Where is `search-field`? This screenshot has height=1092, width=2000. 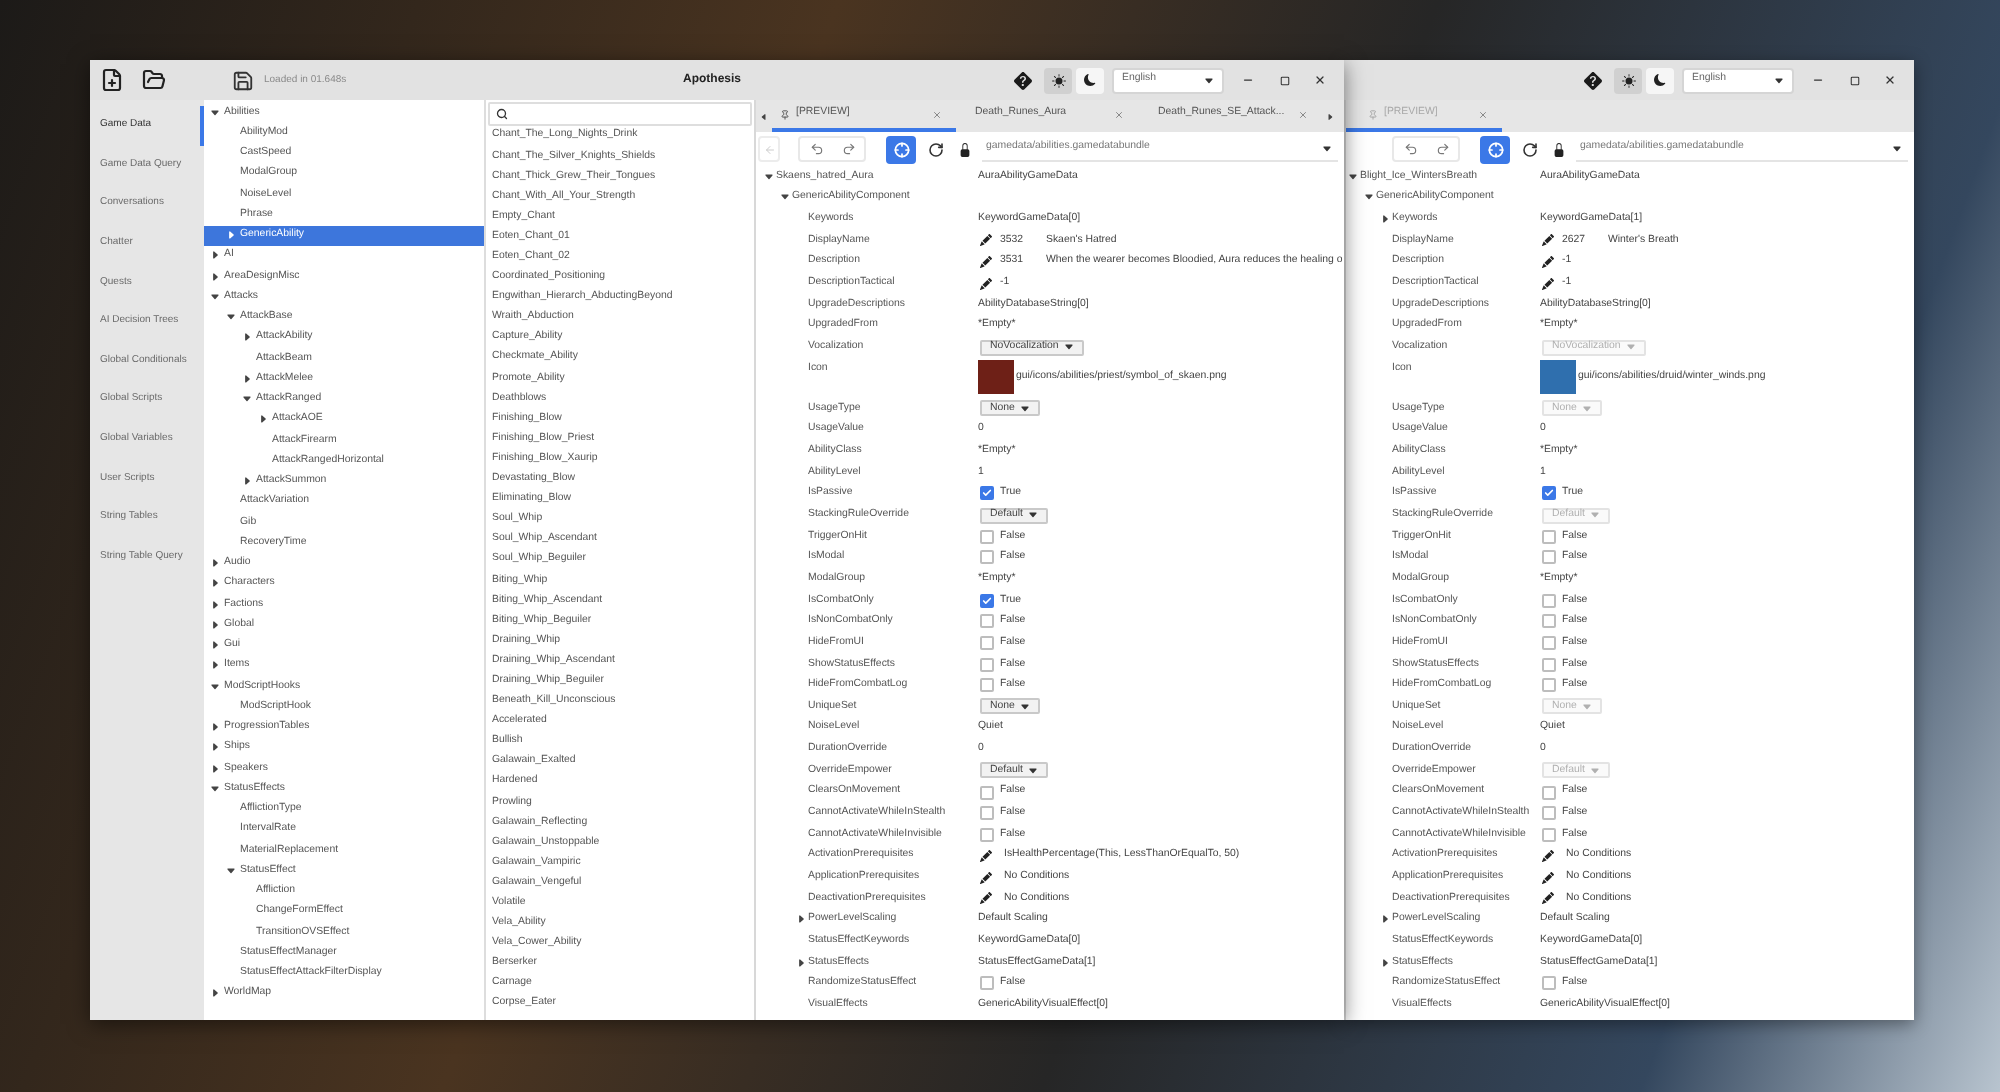
search-field is located at coordinates (620, 114).